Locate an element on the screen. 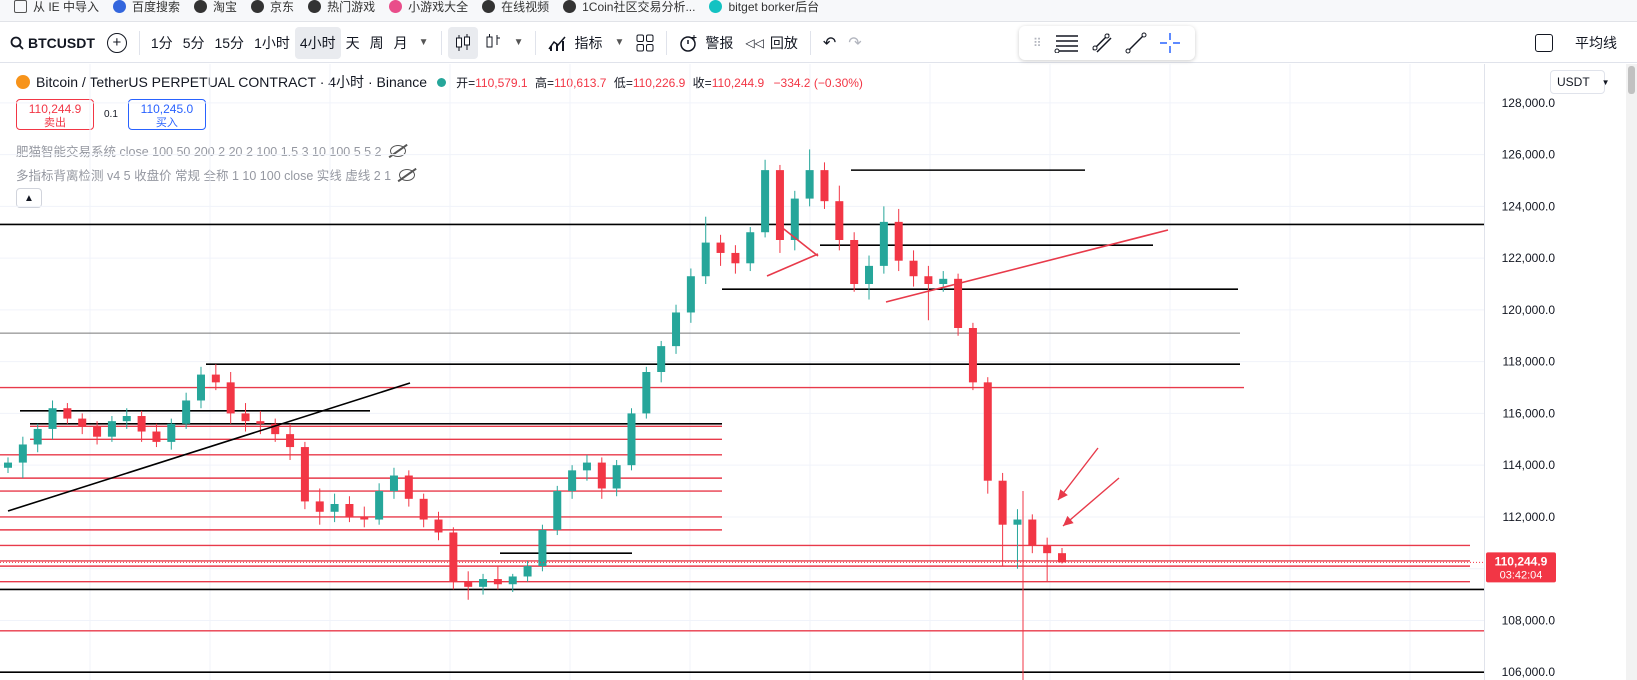 Image resolution: width=1637 pixels, height=680 pixels. countdown-label: 03:42:04 is located at coordinates (1521, 575).